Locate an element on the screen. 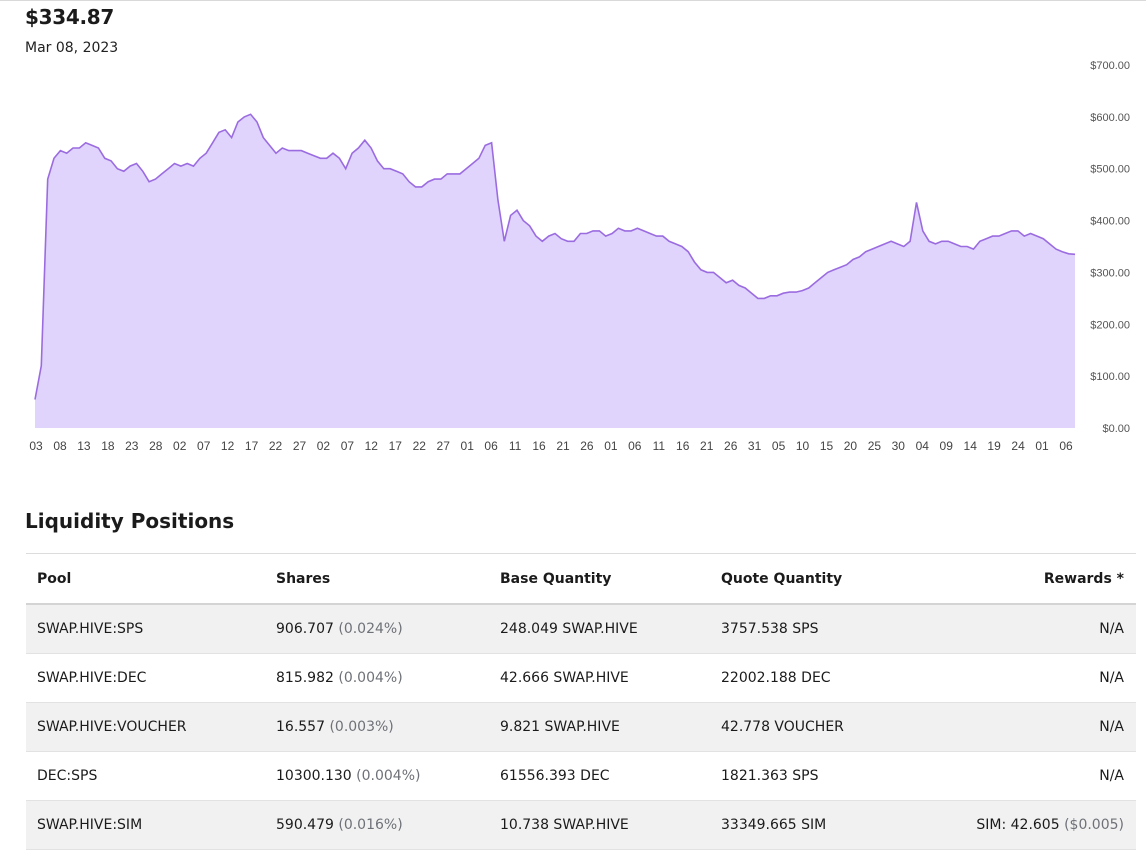 Image resolution: width=1146 pixels, height=850 pixels. y-tick-label: $100.00 is located at coordinates (1110, 377).